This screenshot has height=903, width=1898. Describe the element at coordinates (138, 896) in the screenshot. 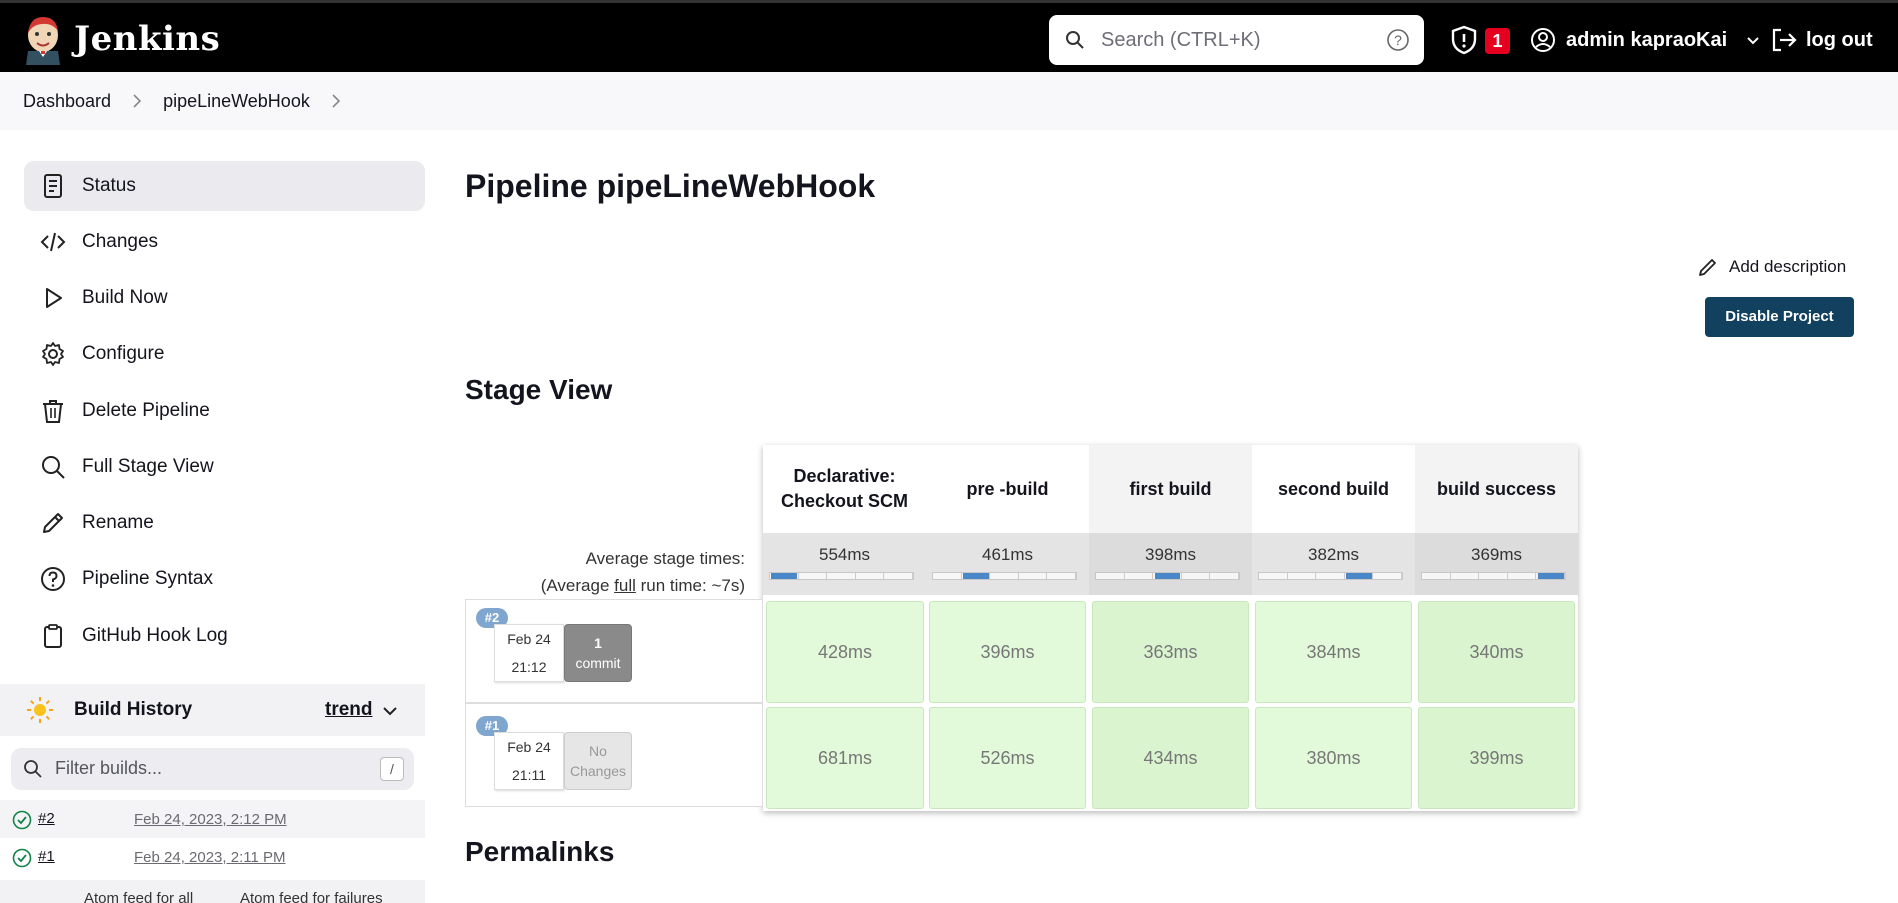

I see `atom-feed-all-link: Atom feed for all` at that location.